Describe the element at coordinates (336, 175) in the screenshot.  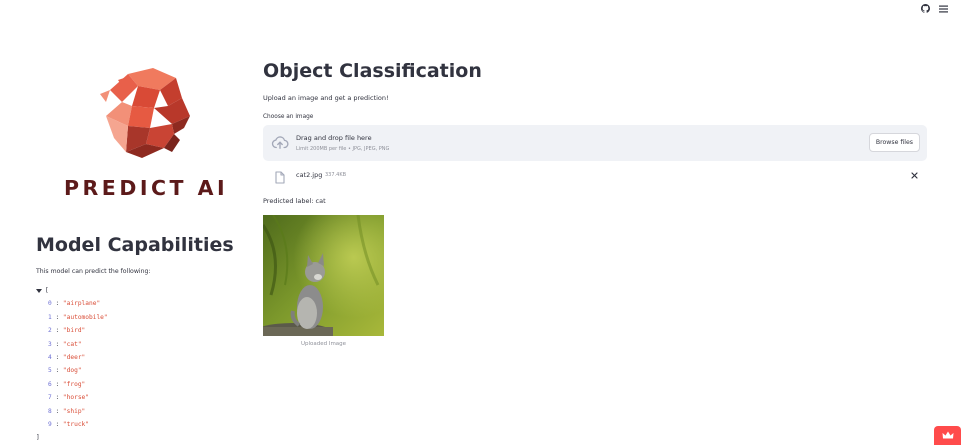
I see `file-size: 337.4KB` at that location.